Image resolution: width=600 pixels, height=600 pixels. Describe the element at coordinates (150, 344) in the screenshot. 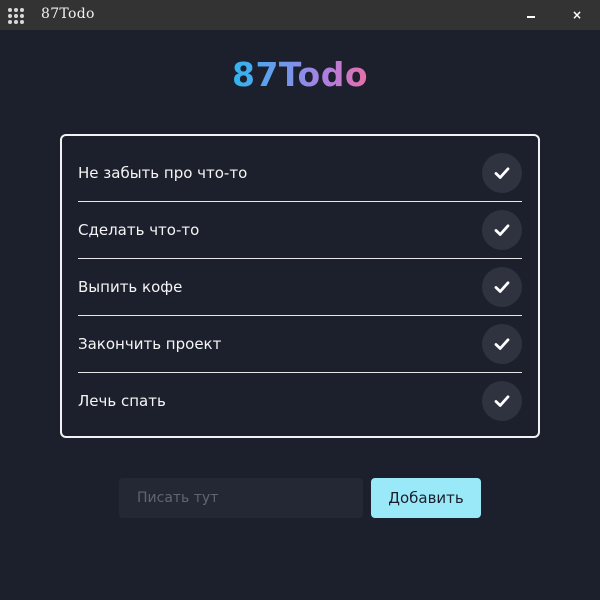

I see `todo-label: Закончить проект` at that location.